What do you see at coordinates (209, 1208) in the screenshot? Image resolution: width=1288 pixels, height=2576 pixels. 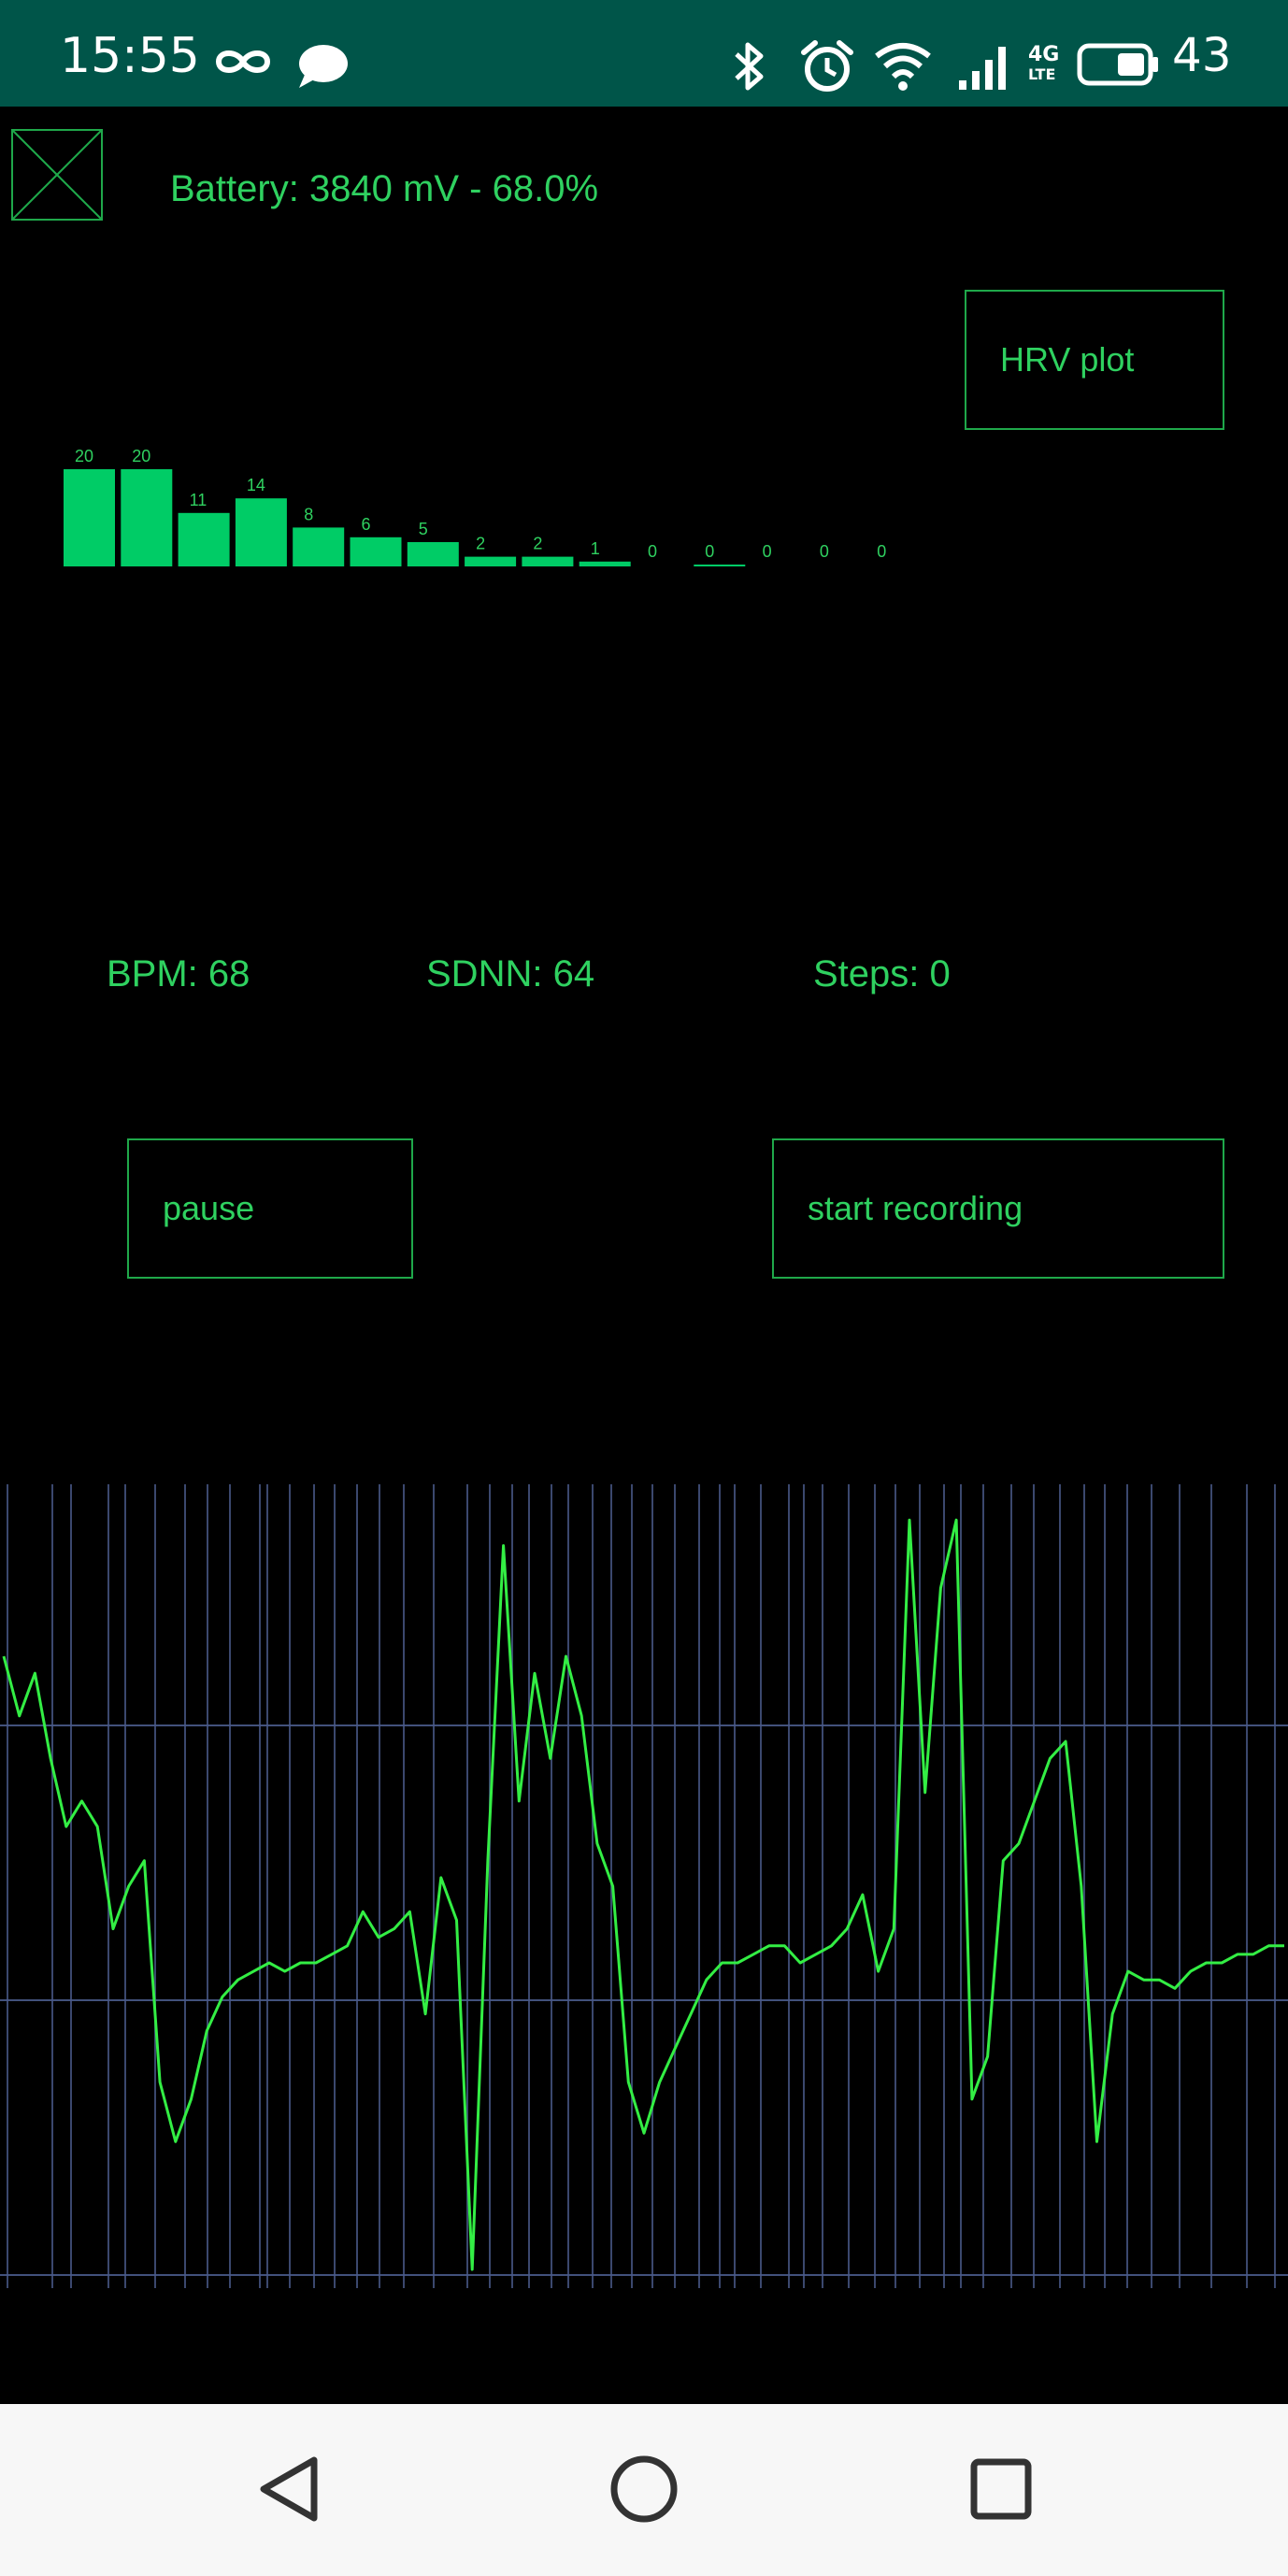 I see `pause-button-label: pause` at bounding box center [209, 1208].